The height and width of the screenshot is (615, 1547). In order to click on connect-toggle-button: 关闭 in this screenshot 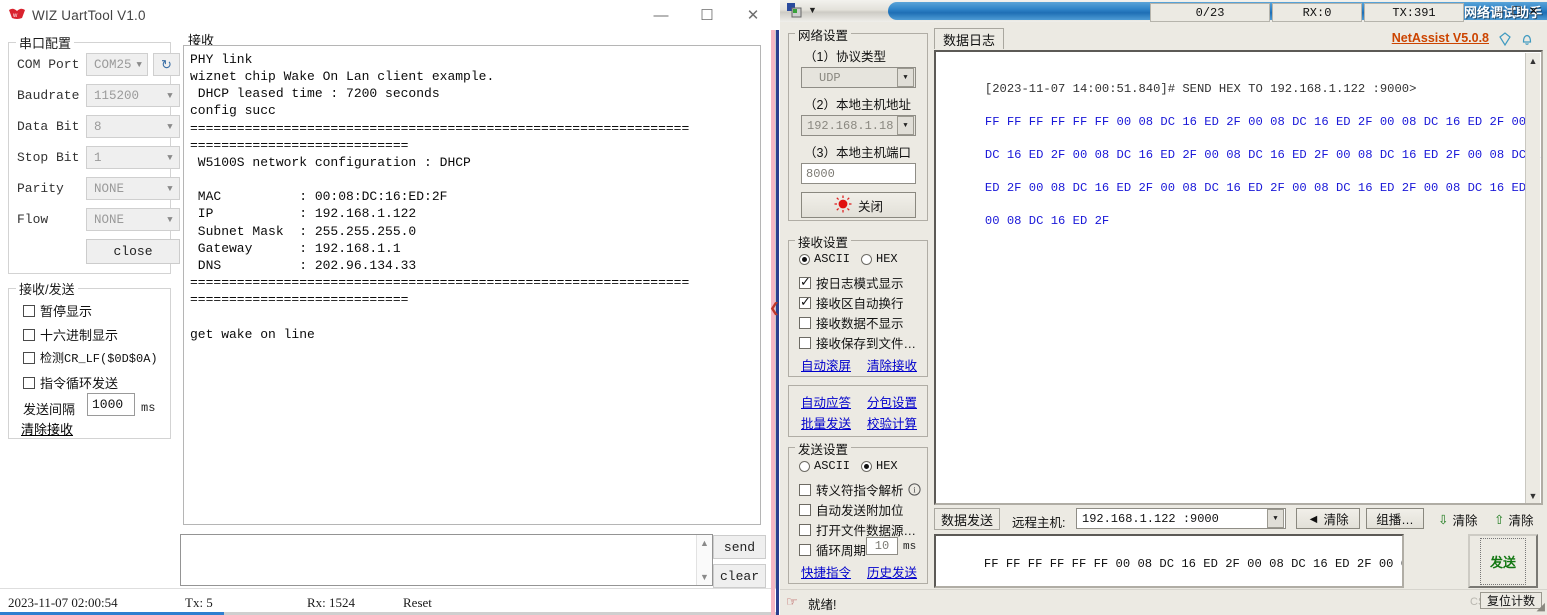, I will do `click(858, 205)`.